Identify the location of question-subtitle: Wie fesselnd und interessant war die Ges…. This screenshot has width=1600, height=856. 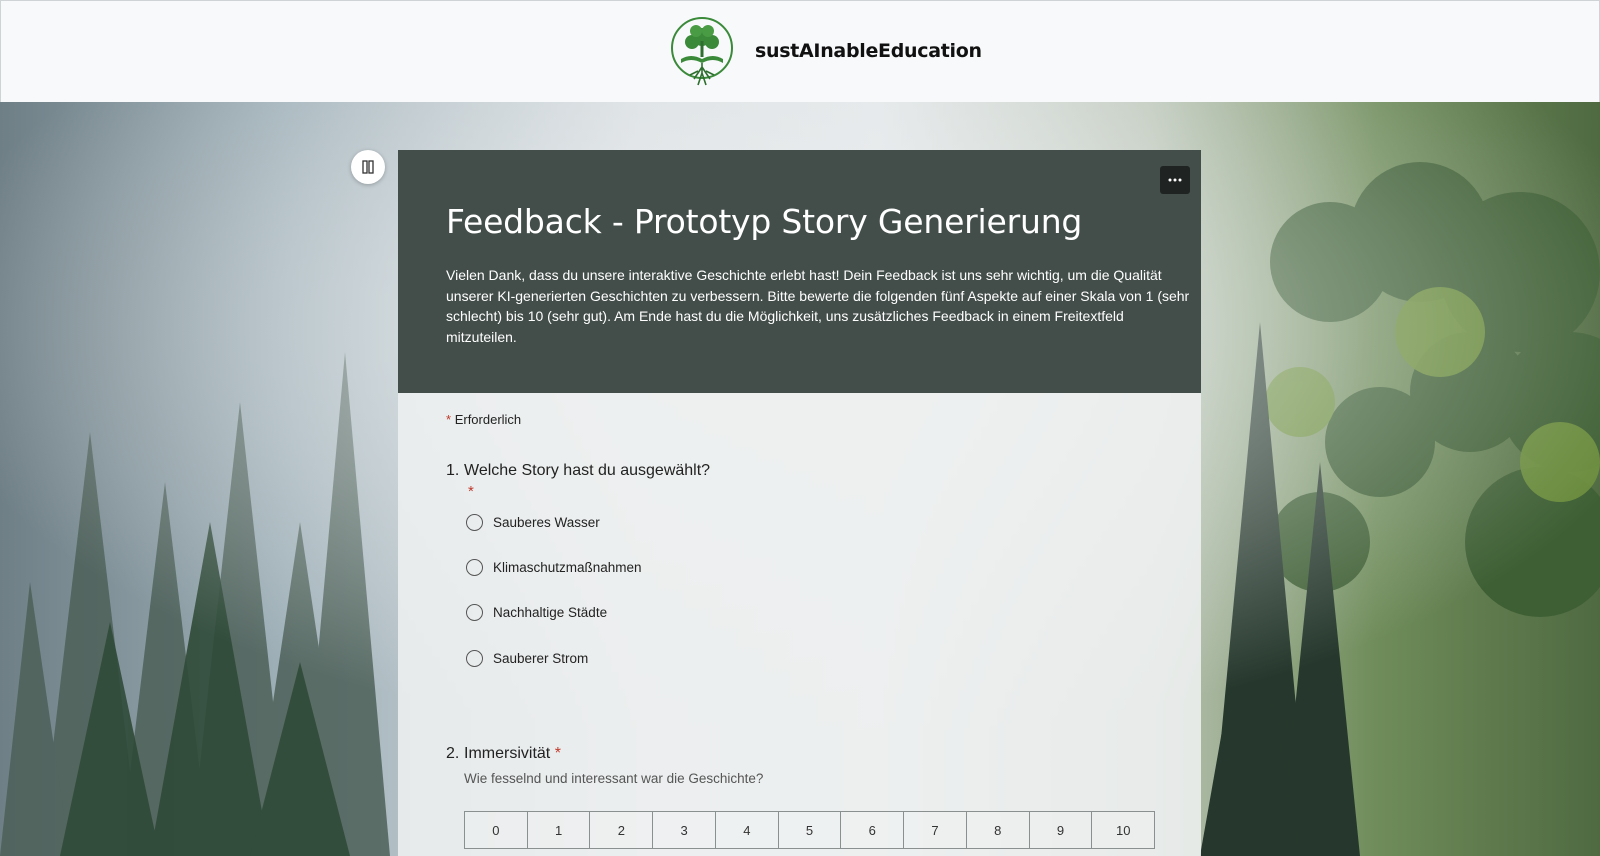
(614, 778).